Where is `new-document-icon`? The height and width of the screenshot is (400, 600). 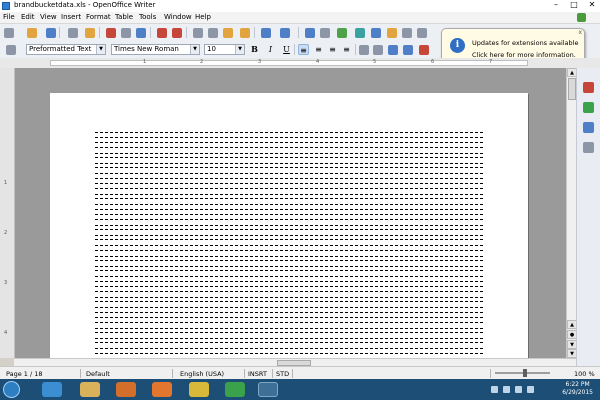
new-document-icon is located at coordinates (9, 33).